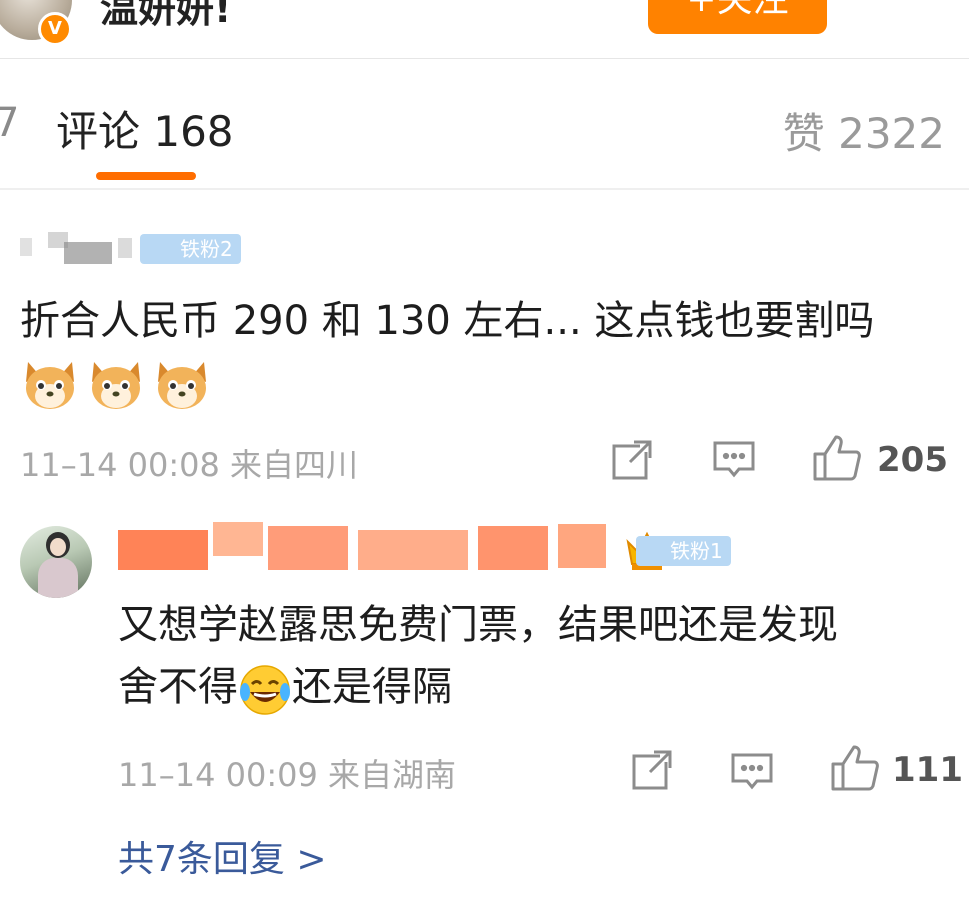  What do you see at coordinates (484, 58) in the screenshot?
I see `header-divider` at bounding box center [484, 58].